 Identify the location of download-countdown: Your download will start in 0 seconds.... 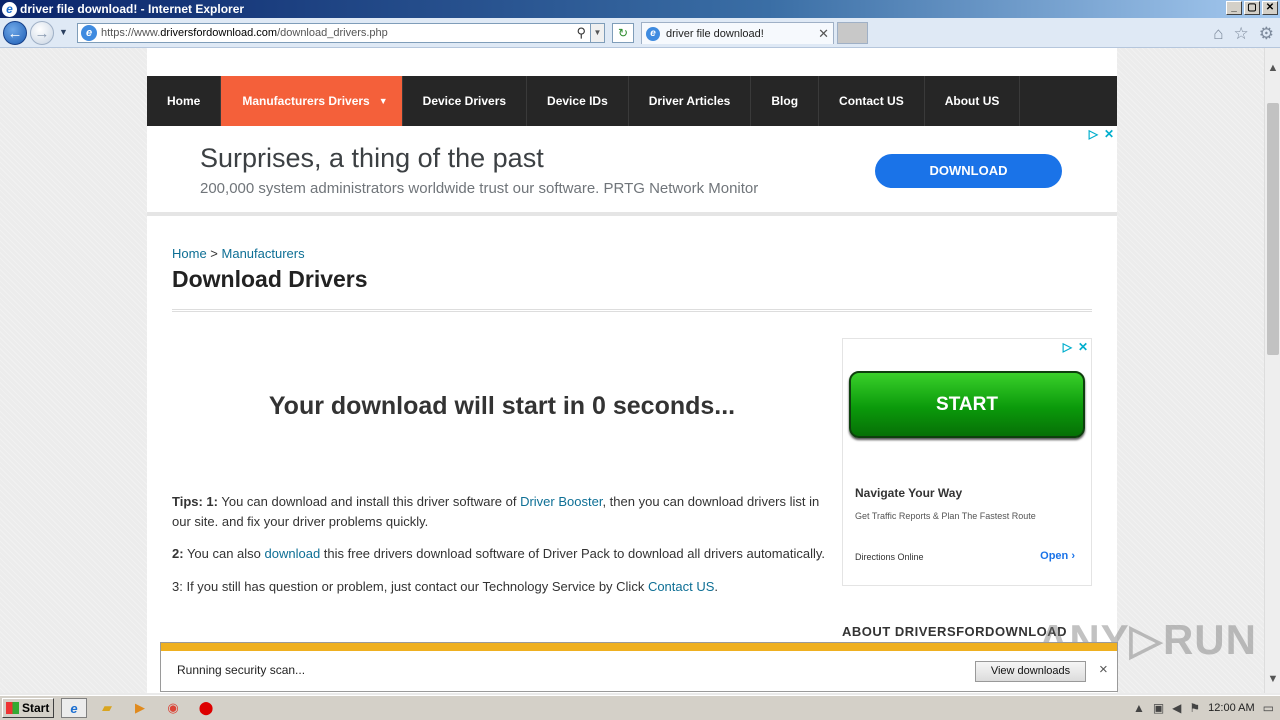
(502, 406).